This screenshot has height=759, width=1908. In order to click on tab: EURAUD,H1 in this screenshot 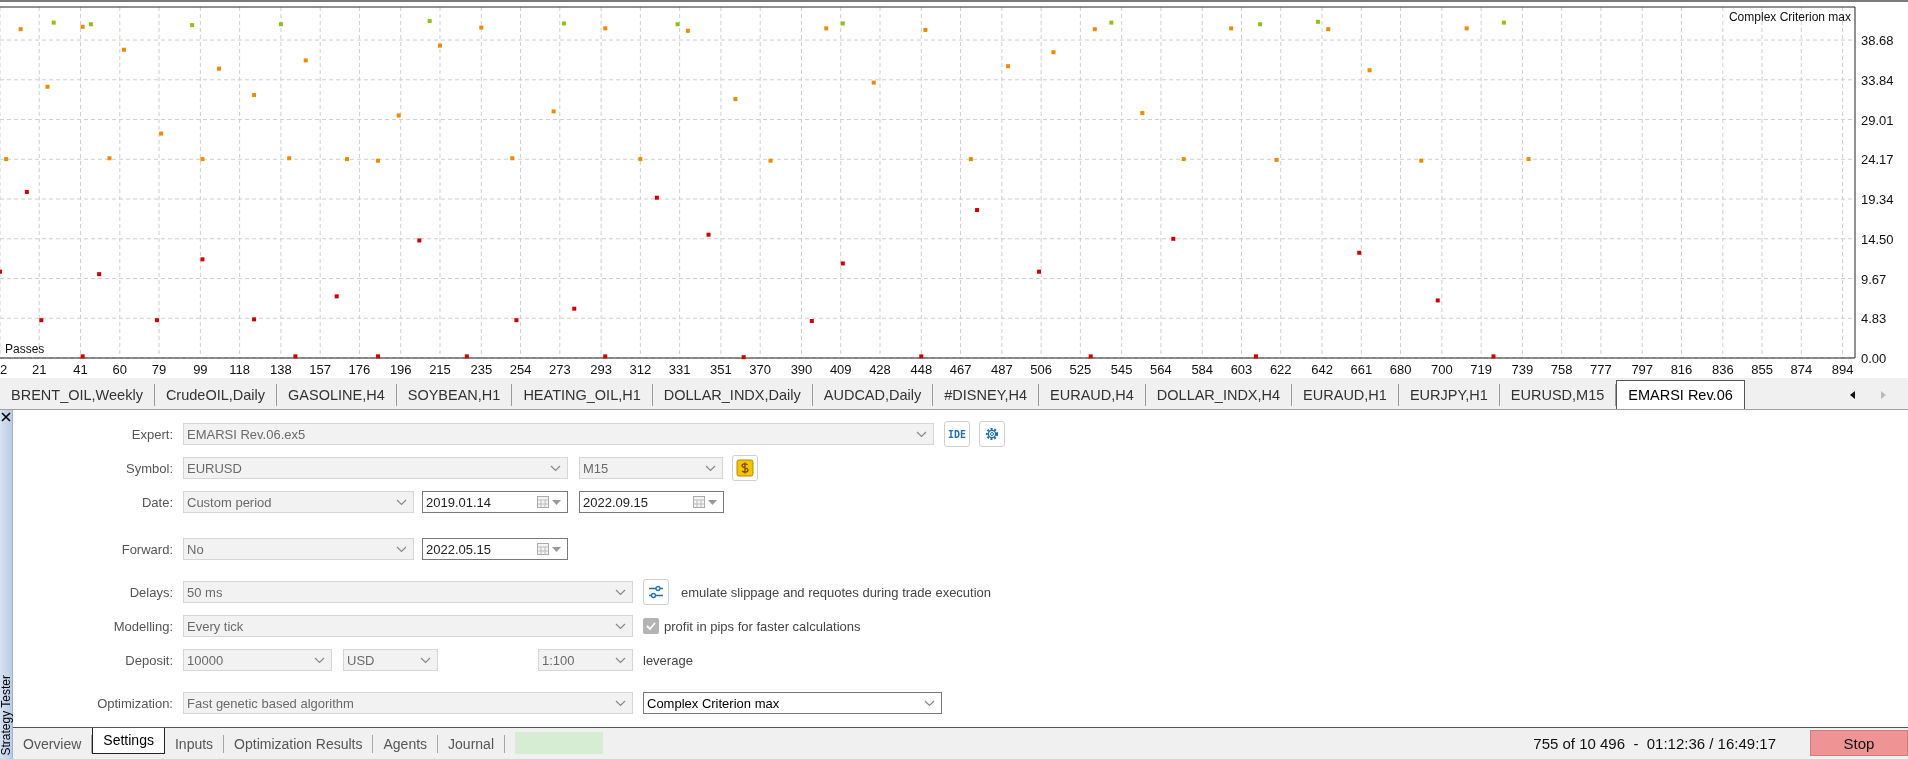, I will do `click(1345, 395)`.